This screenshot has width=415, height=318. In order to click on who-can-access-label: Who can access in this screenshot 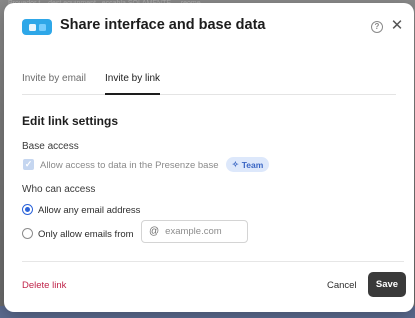, I will do `click(59, 189)`.